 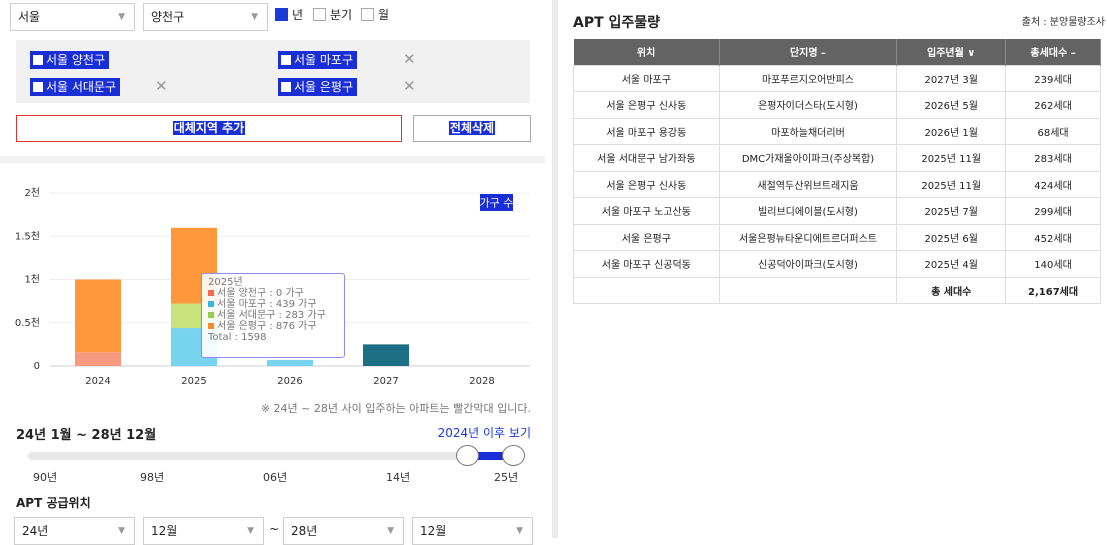 I want to click on y-tick-label: 0, so click(x=37, y=366).